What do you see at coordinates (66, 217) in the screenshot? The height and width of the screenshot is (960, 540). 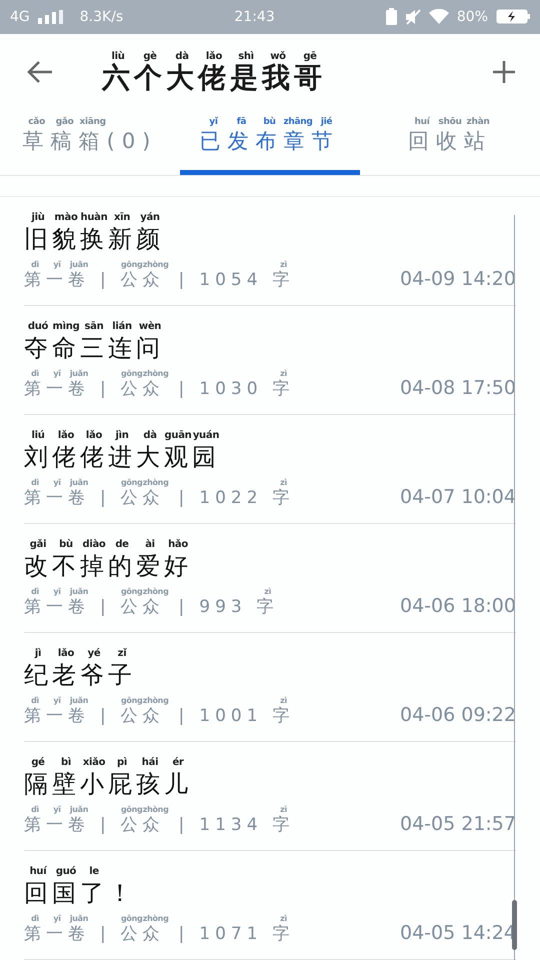 I see `pinyin: mào` at bounding box center [66, 217].